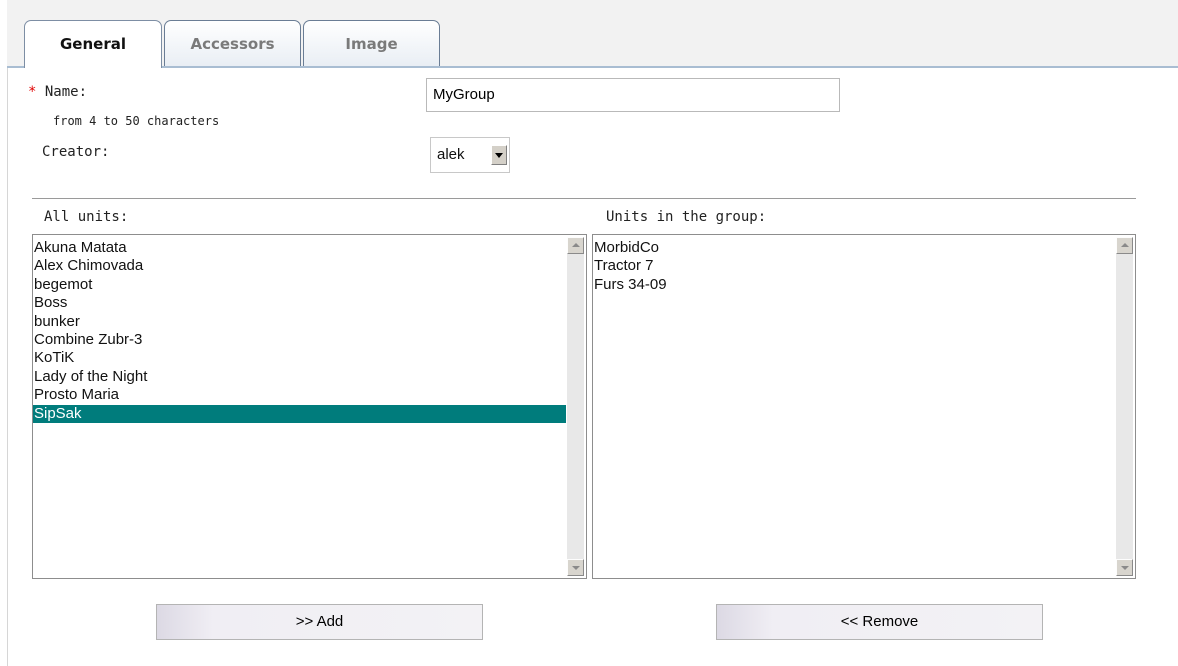  I want to click on group-units-scrollbar, so click(1124, 406).